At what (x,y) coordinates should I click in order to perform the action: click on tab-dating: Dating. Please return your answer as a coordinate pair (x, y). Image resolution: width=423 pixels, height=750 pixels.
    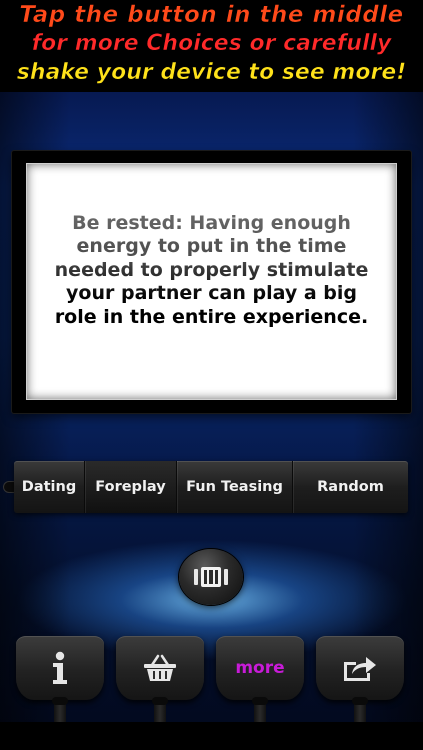
    Looking at the image, I should click on (49, 487).